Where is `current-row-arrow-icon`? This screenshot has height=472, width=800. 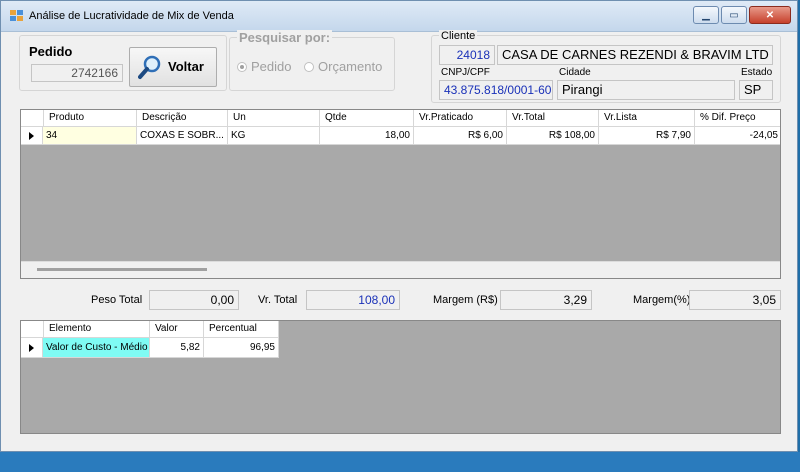
current-row-arrow-icon is located at coordinates (31, 136).